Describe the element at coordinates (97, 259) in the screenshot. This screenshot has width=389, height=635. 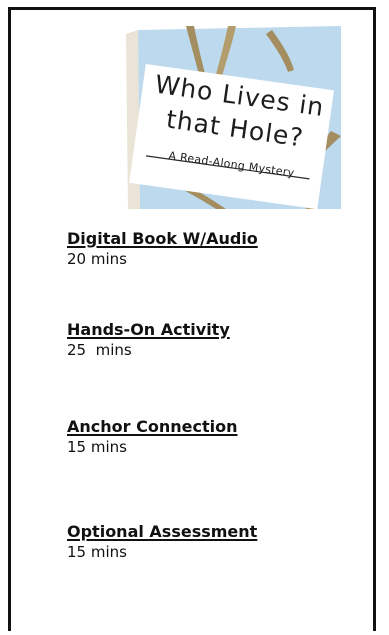
I see `activity-duration: 20 mins` at that location.